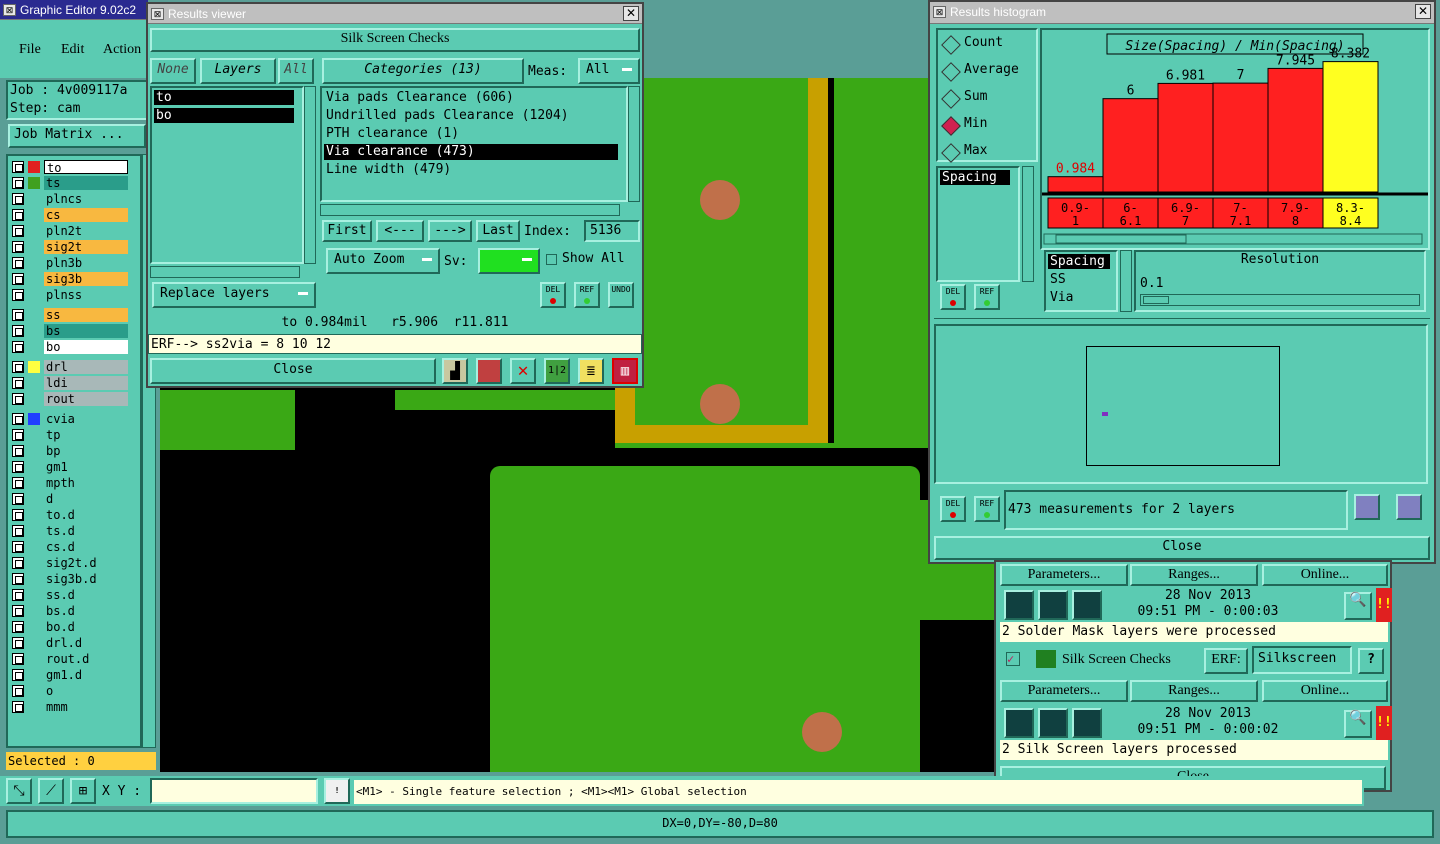 The width and height of the screenshot is (1440, 844). Describe the element at coordinates (70, 643) in the screenshot. I see `layer-row: drl.d` at that location.